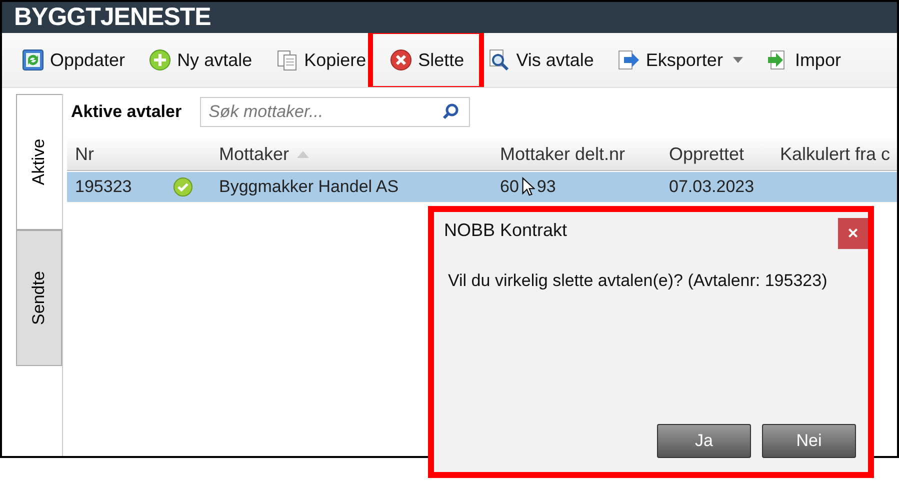  Describe the element at coordinates (559, 154) in the screenshot. I see `column-header: Mottaker delt.nr` at that location.